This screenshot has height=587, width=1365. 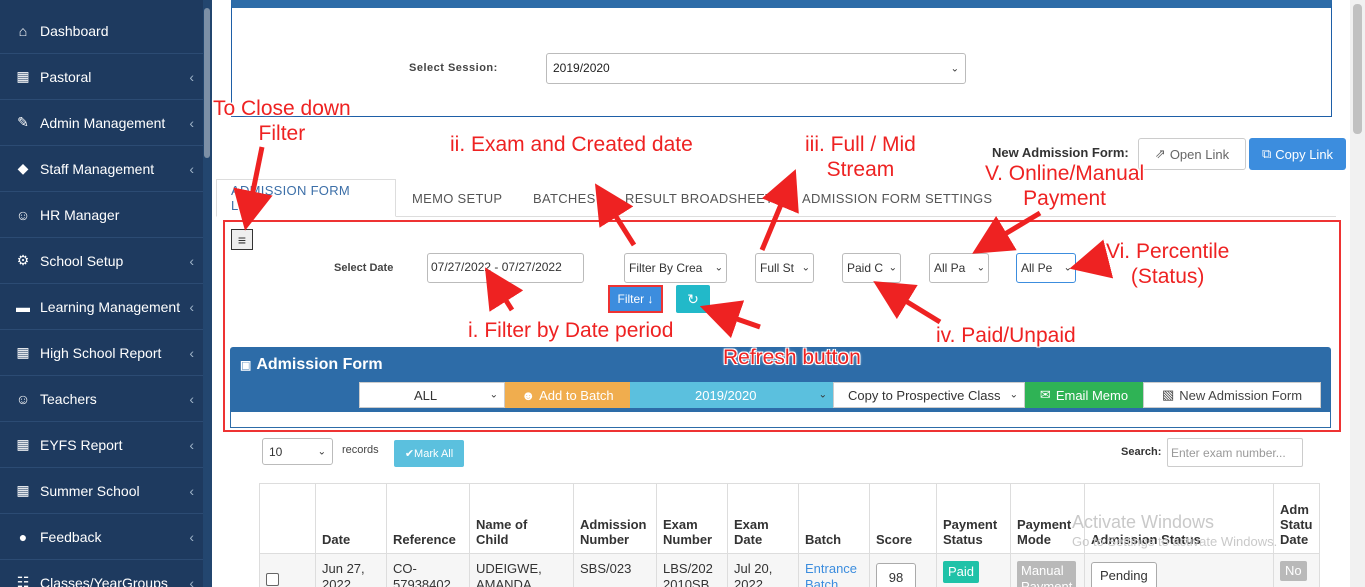 I want to click on tab-result-broadsheet: RESULT BROADSHEET, so click(x=699, y=198).